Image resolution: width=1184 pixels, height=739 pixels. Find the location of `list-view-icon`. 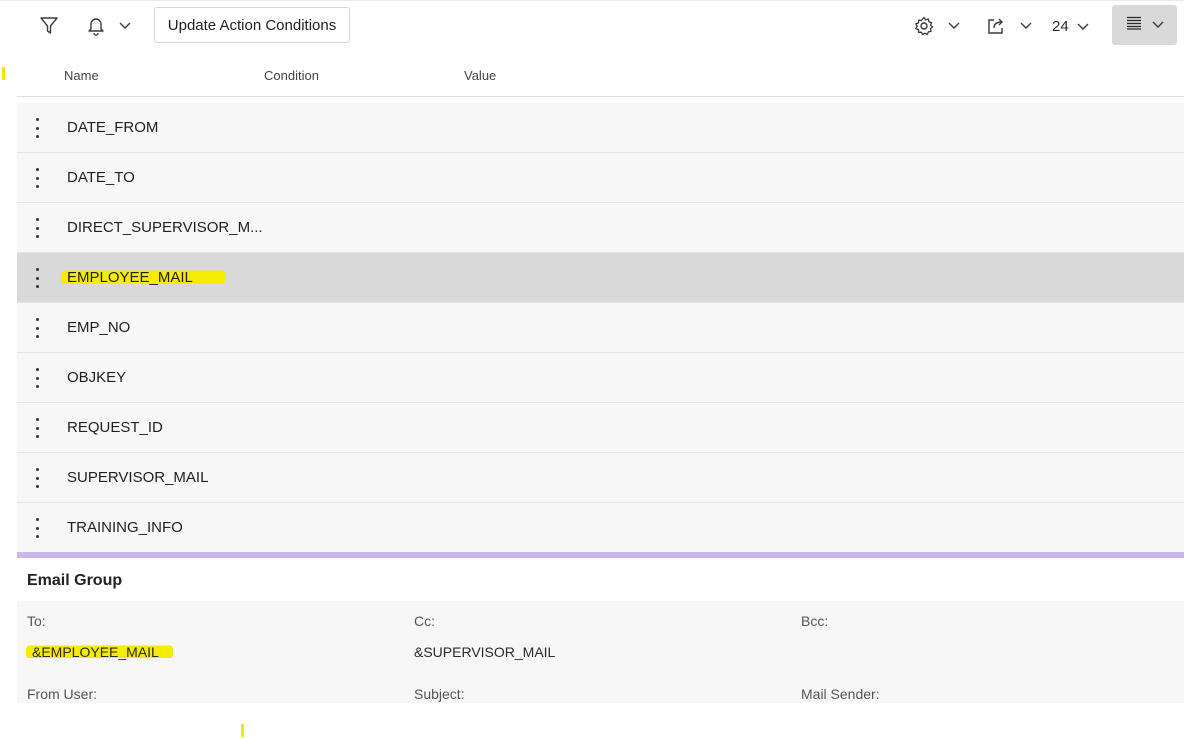

list-view-icon is located at coordinates (1134, 25).